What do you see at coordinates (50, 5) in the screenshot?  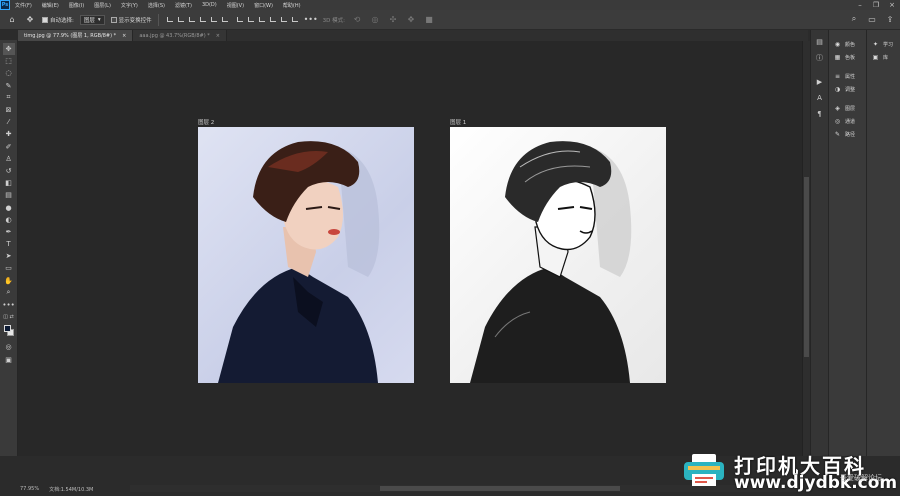 I see `menu-edit: 编辑(E)` at bounding box center [50, 5].